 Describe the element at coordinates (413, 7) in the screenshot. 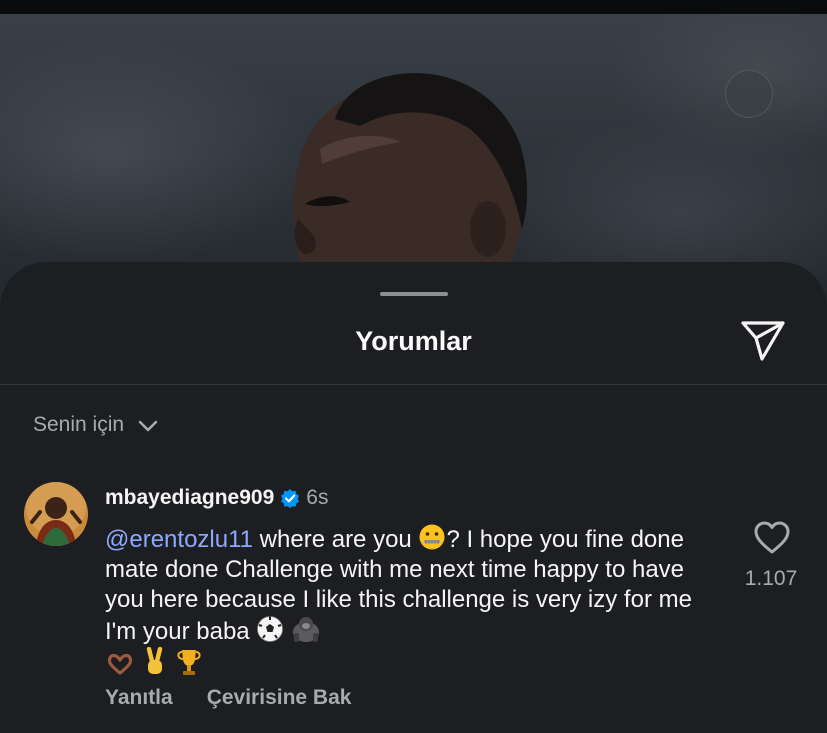

I see `status-bar` at that location.